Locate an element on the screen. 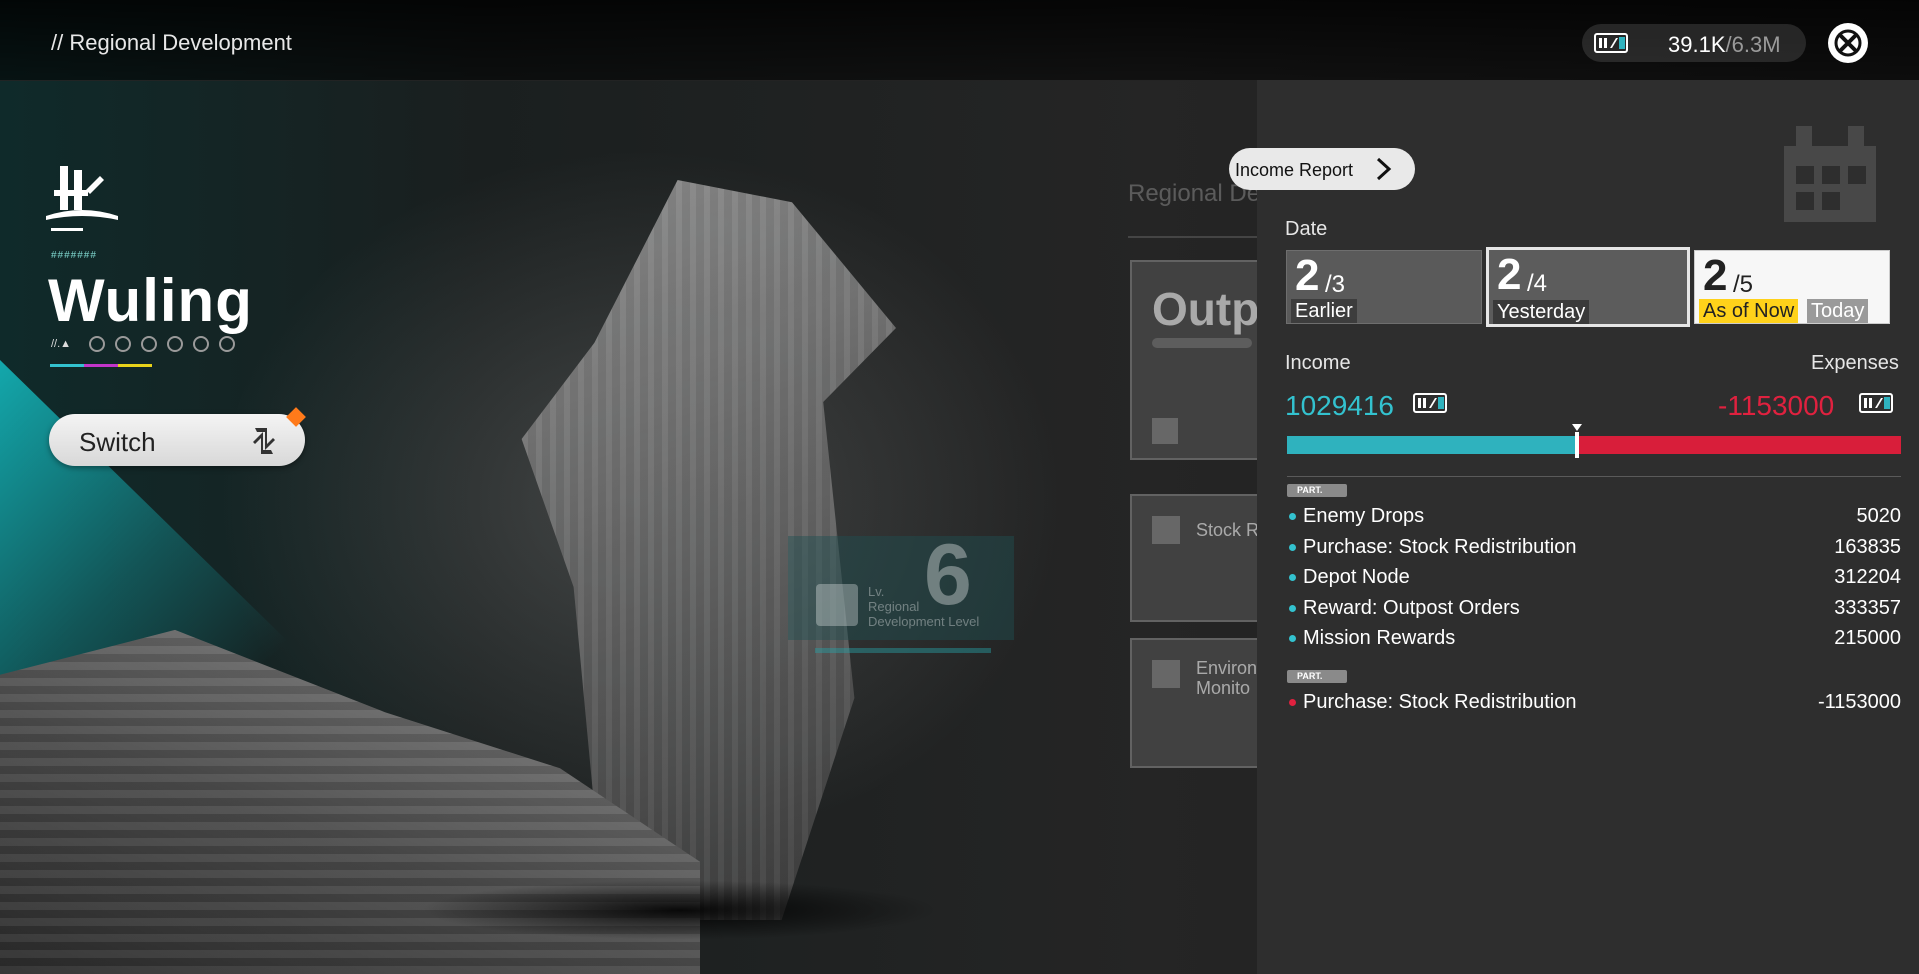 This screenshot has width=1919, height=974. currency-value: 39.1K/6.3M is located at coordinates (1724, 45).